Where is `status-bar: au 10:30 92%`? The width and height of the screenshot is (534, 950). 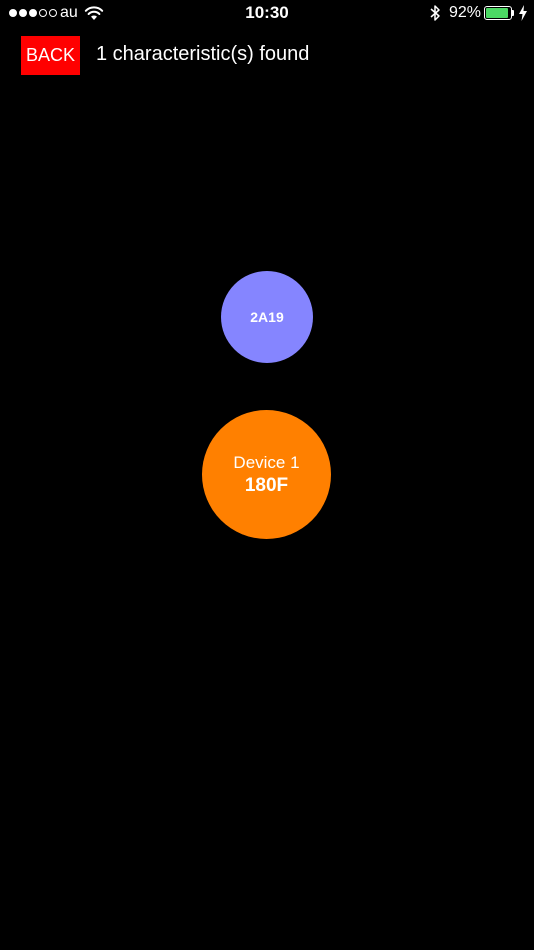
status-bar: au 10:30 92% is located at coordinates (267, 14).